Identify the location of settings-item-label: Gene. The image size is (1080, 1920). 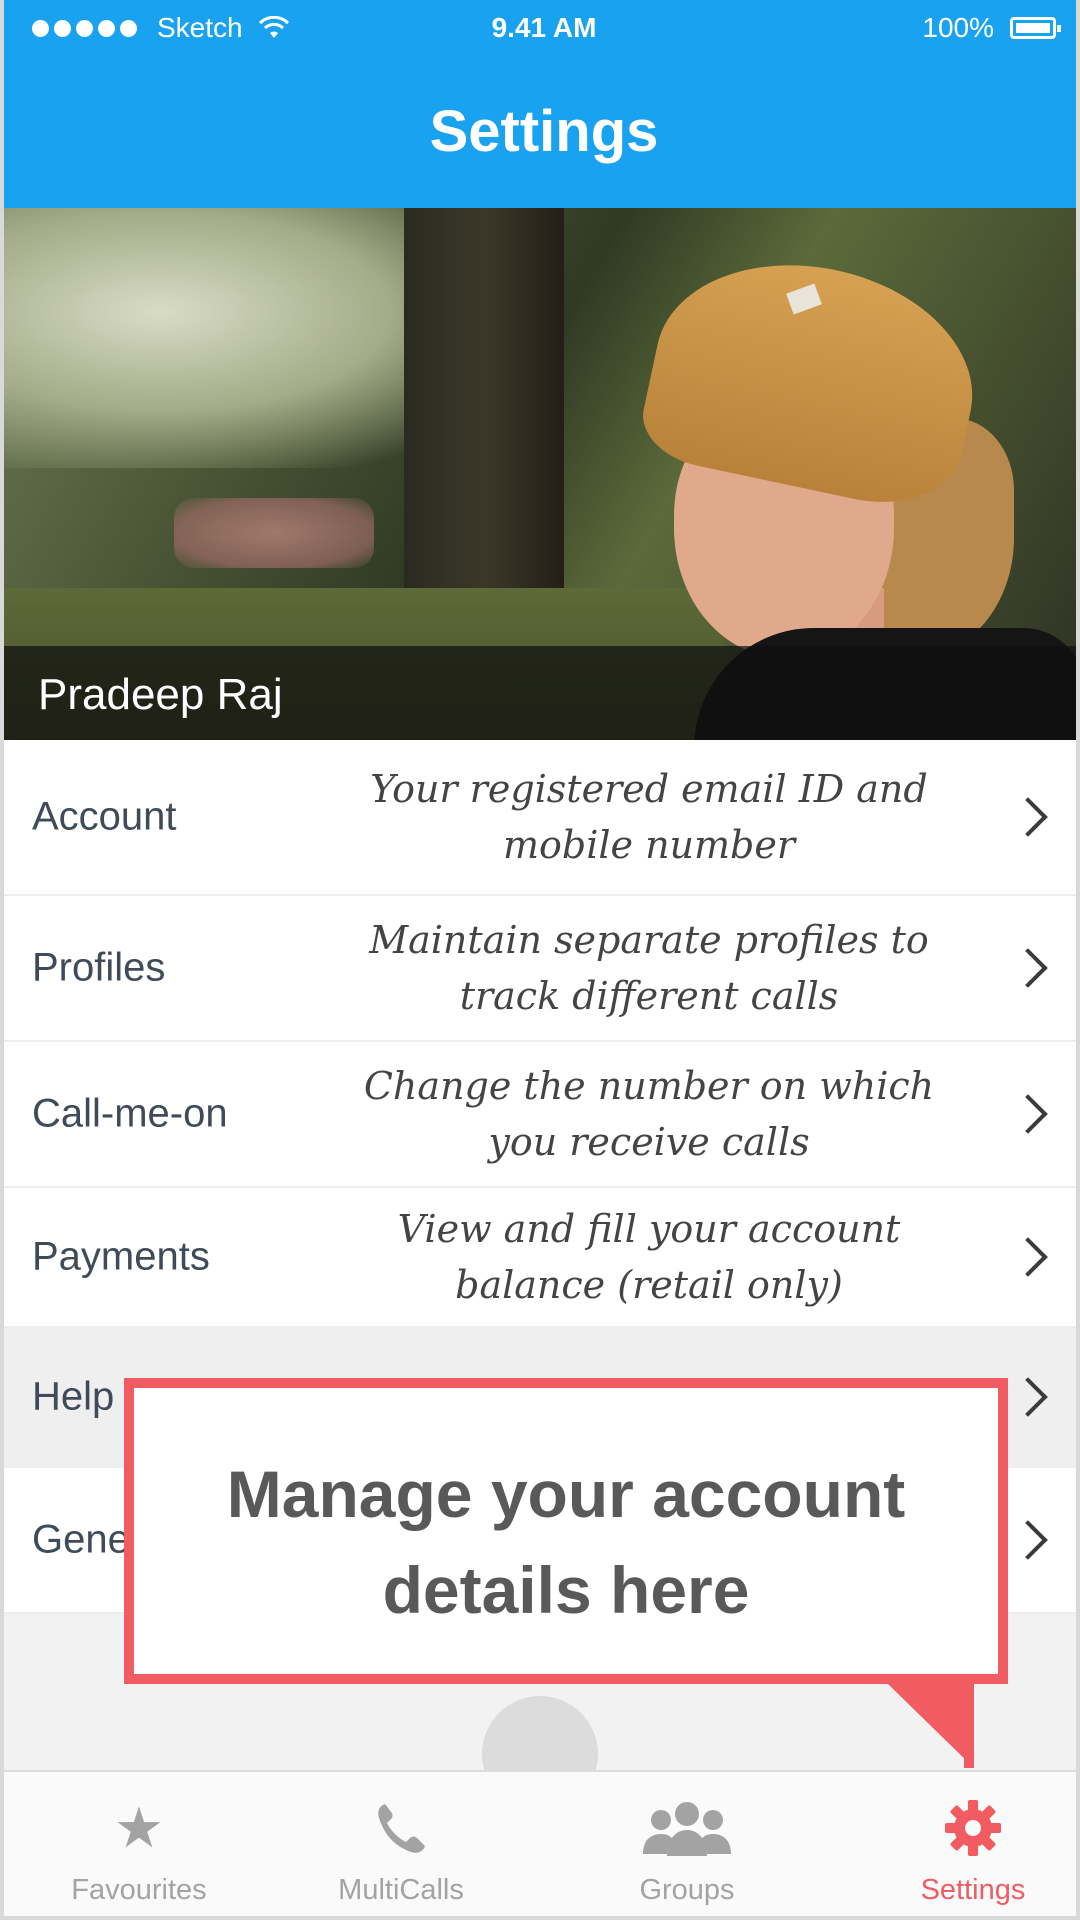
(81, 1539).